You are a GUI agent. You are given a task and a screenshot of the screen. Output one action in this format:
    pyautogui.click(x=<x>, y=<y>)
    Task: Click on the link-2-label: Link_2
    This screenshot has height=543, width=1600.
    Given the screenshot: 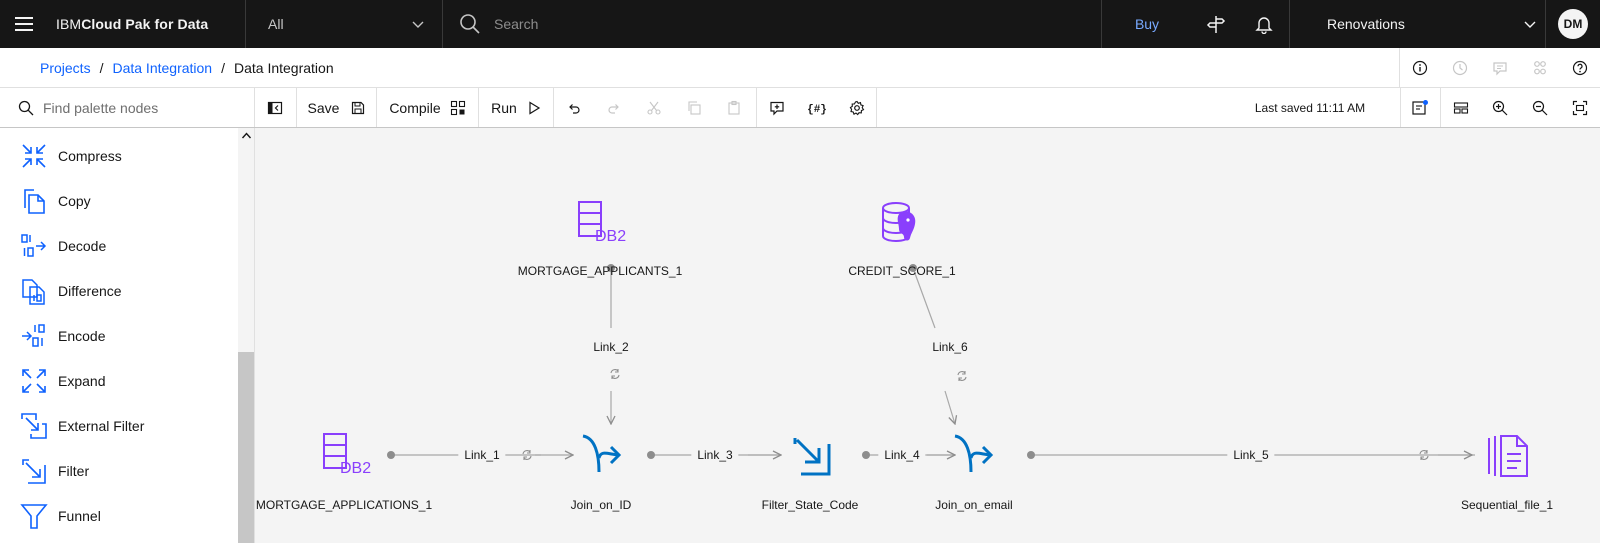 What is the action you would take?
    pyautogui.click(x=611, y=347)
    